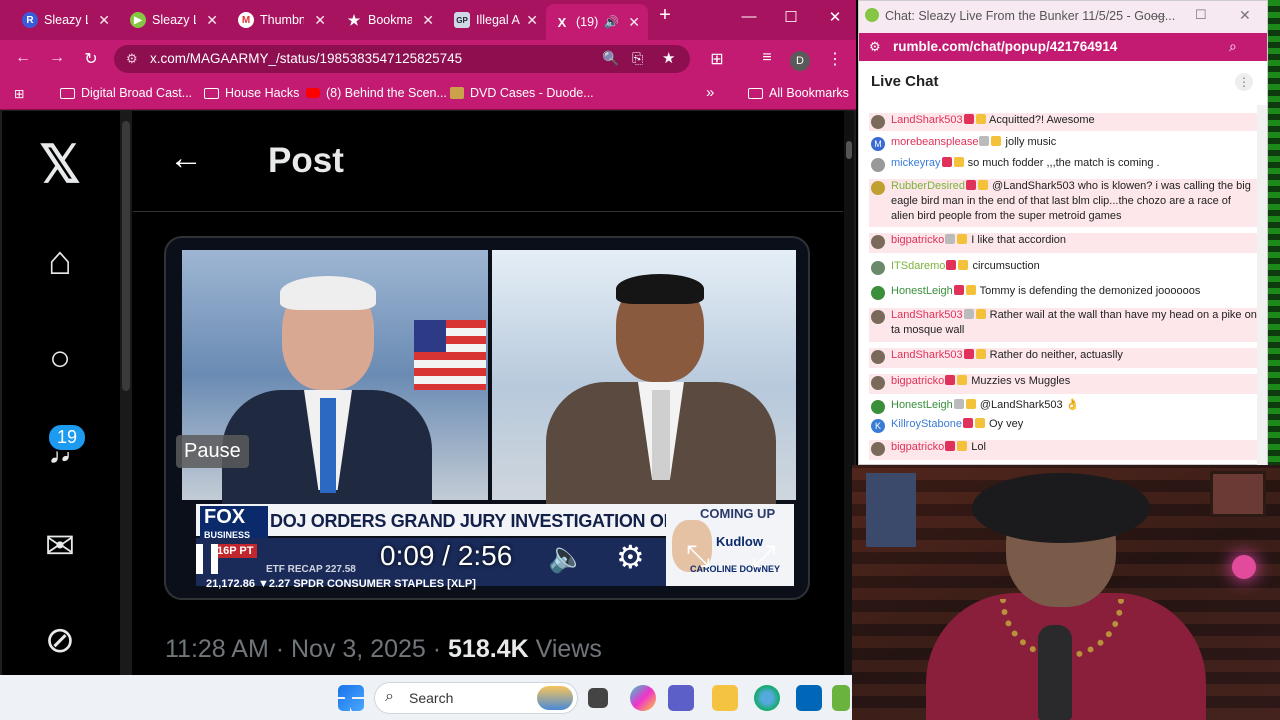 Image resolution: width=1280 pixels, height=720 pixels. Describe the element at coordinates (1063, 243) in the screenshot. I see `chat-message: bigpatricko I like that accordion` at that location.